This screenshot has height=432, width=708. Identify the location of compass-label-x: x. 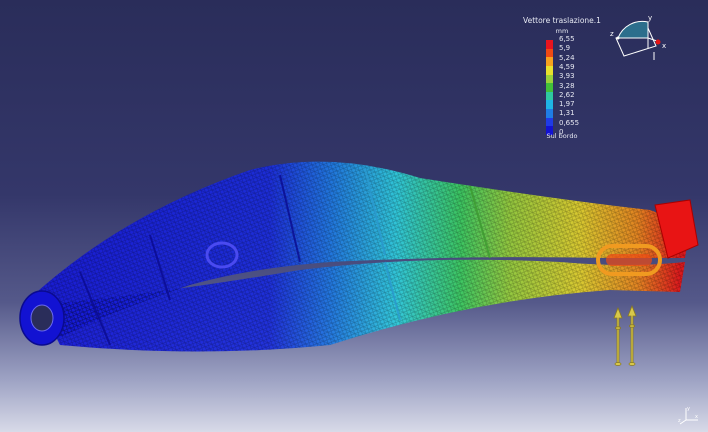
(664, 46).